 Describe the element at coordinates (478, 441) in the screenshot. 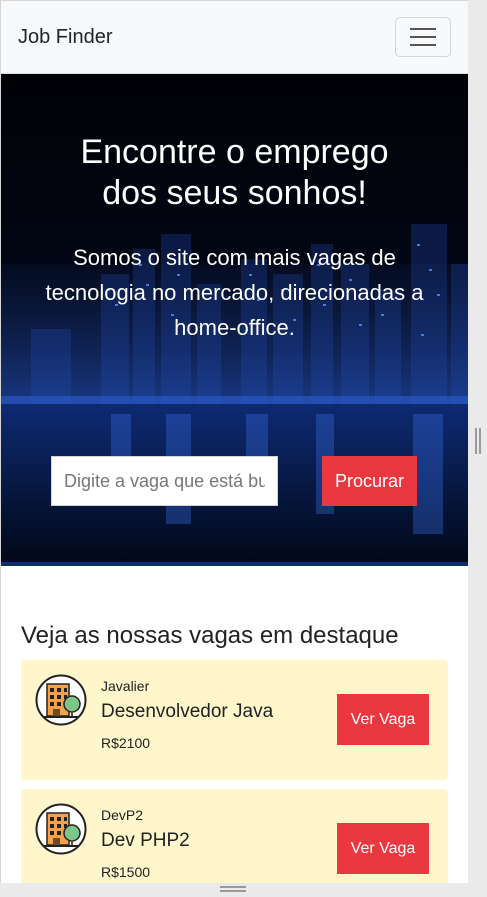

I see `vertical-resize-handle` at that location.